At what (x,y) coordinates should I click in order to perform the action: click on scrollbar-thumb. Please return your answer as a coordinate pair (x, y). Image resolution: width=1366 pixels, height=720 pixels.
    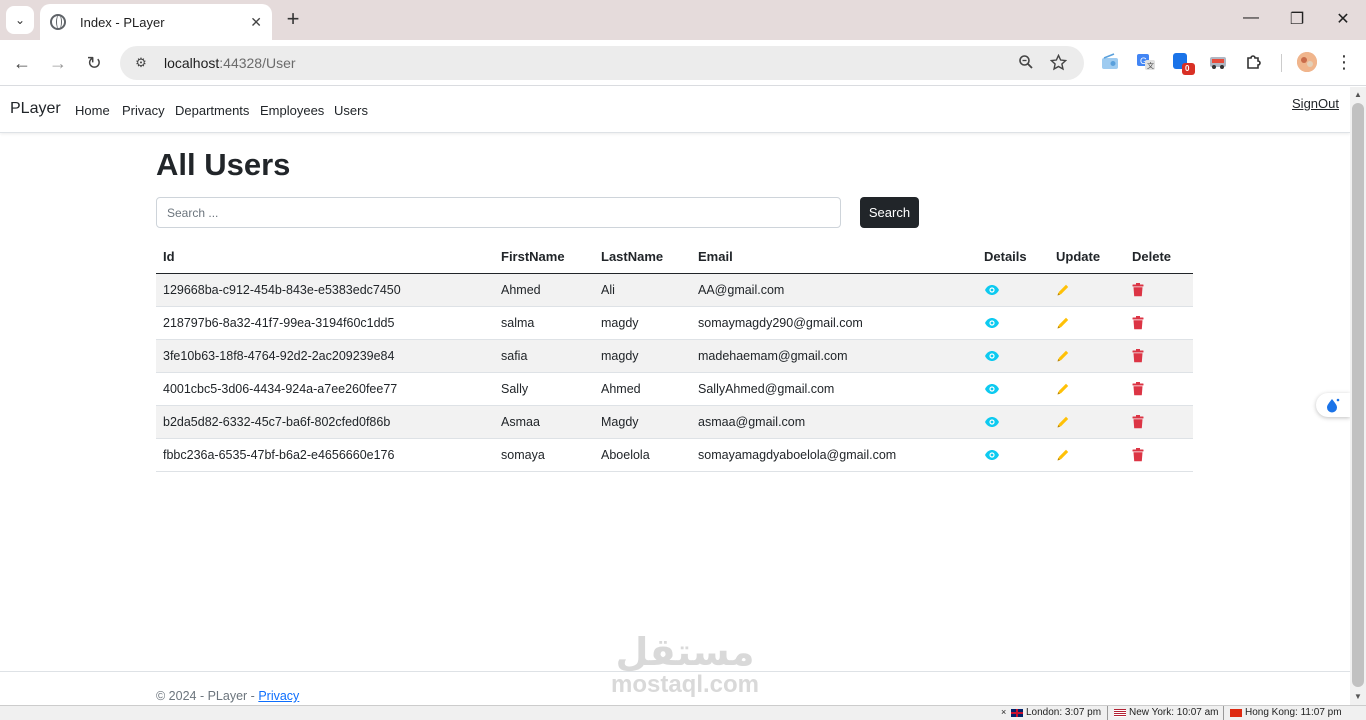
    Looking at the image, I should click on (1358, 395).